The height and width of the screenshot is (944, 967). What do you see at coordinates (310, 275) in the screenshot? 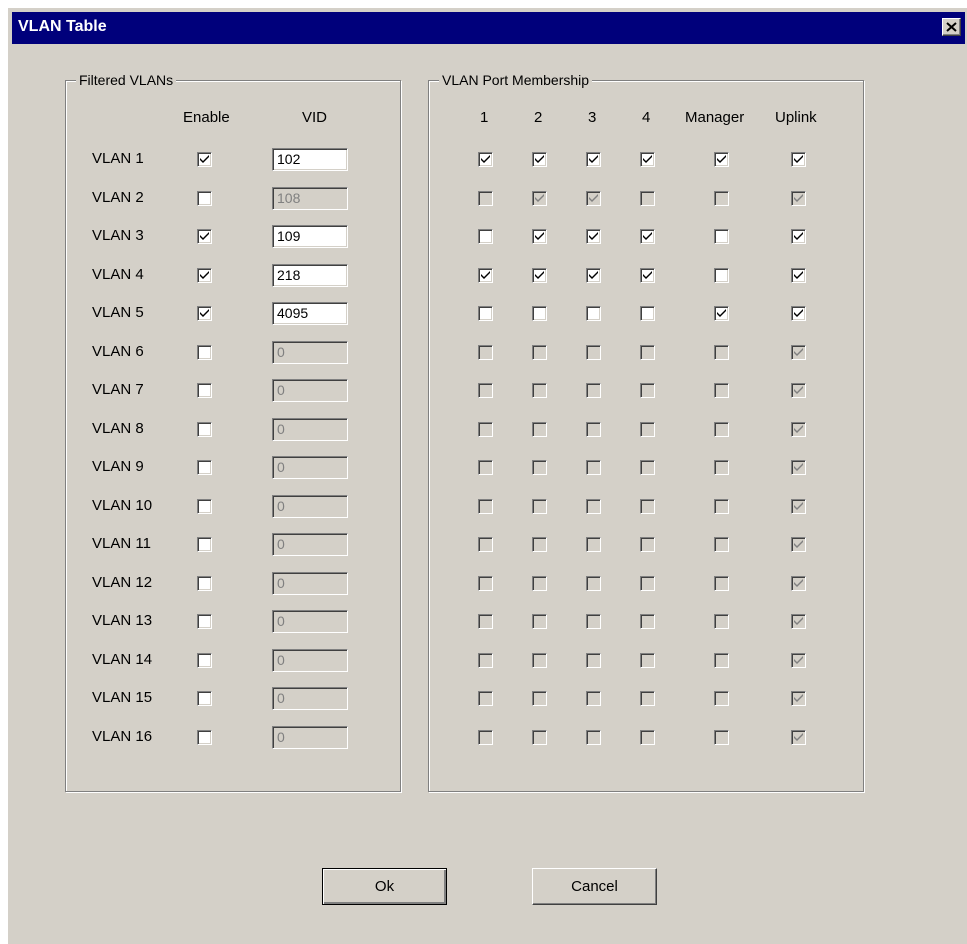
I see `vid-input: 218` at bounding box center [310, 275].